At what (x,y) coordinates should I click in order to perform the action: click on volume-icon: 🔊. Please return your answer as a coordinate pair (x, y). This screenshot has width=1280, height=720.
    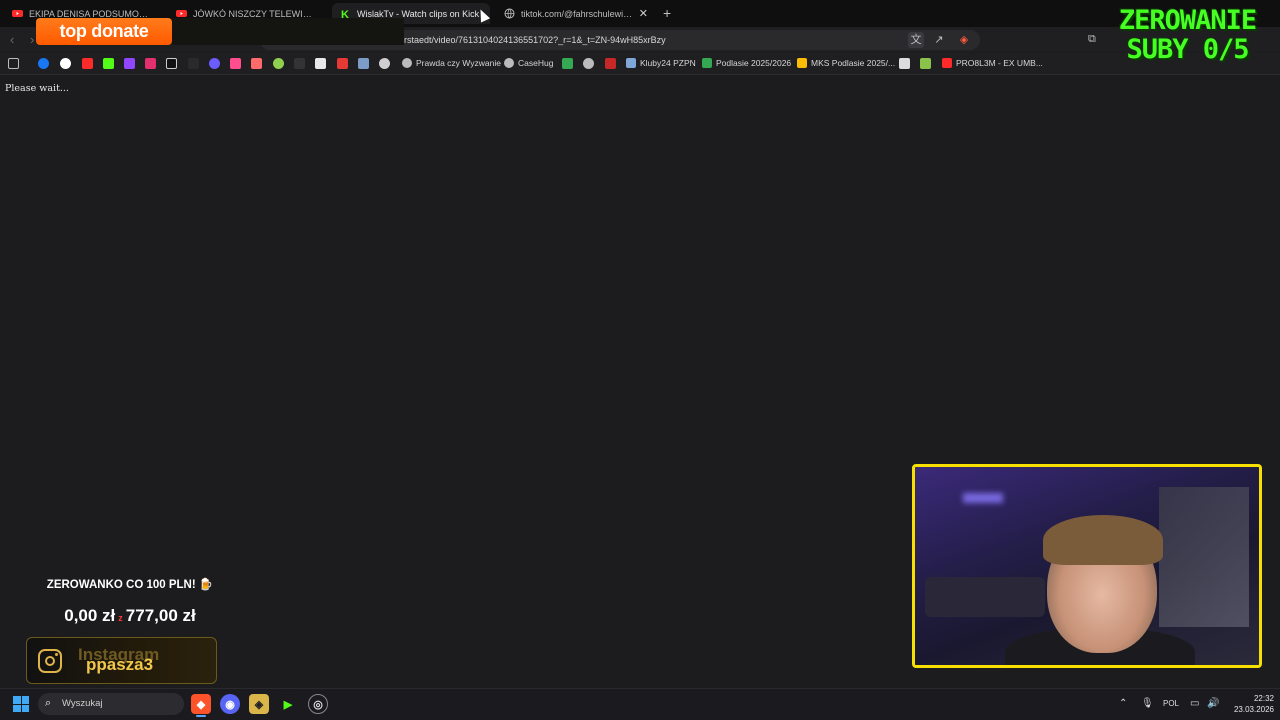
    Looking at the image, I should click on (1213, 703).